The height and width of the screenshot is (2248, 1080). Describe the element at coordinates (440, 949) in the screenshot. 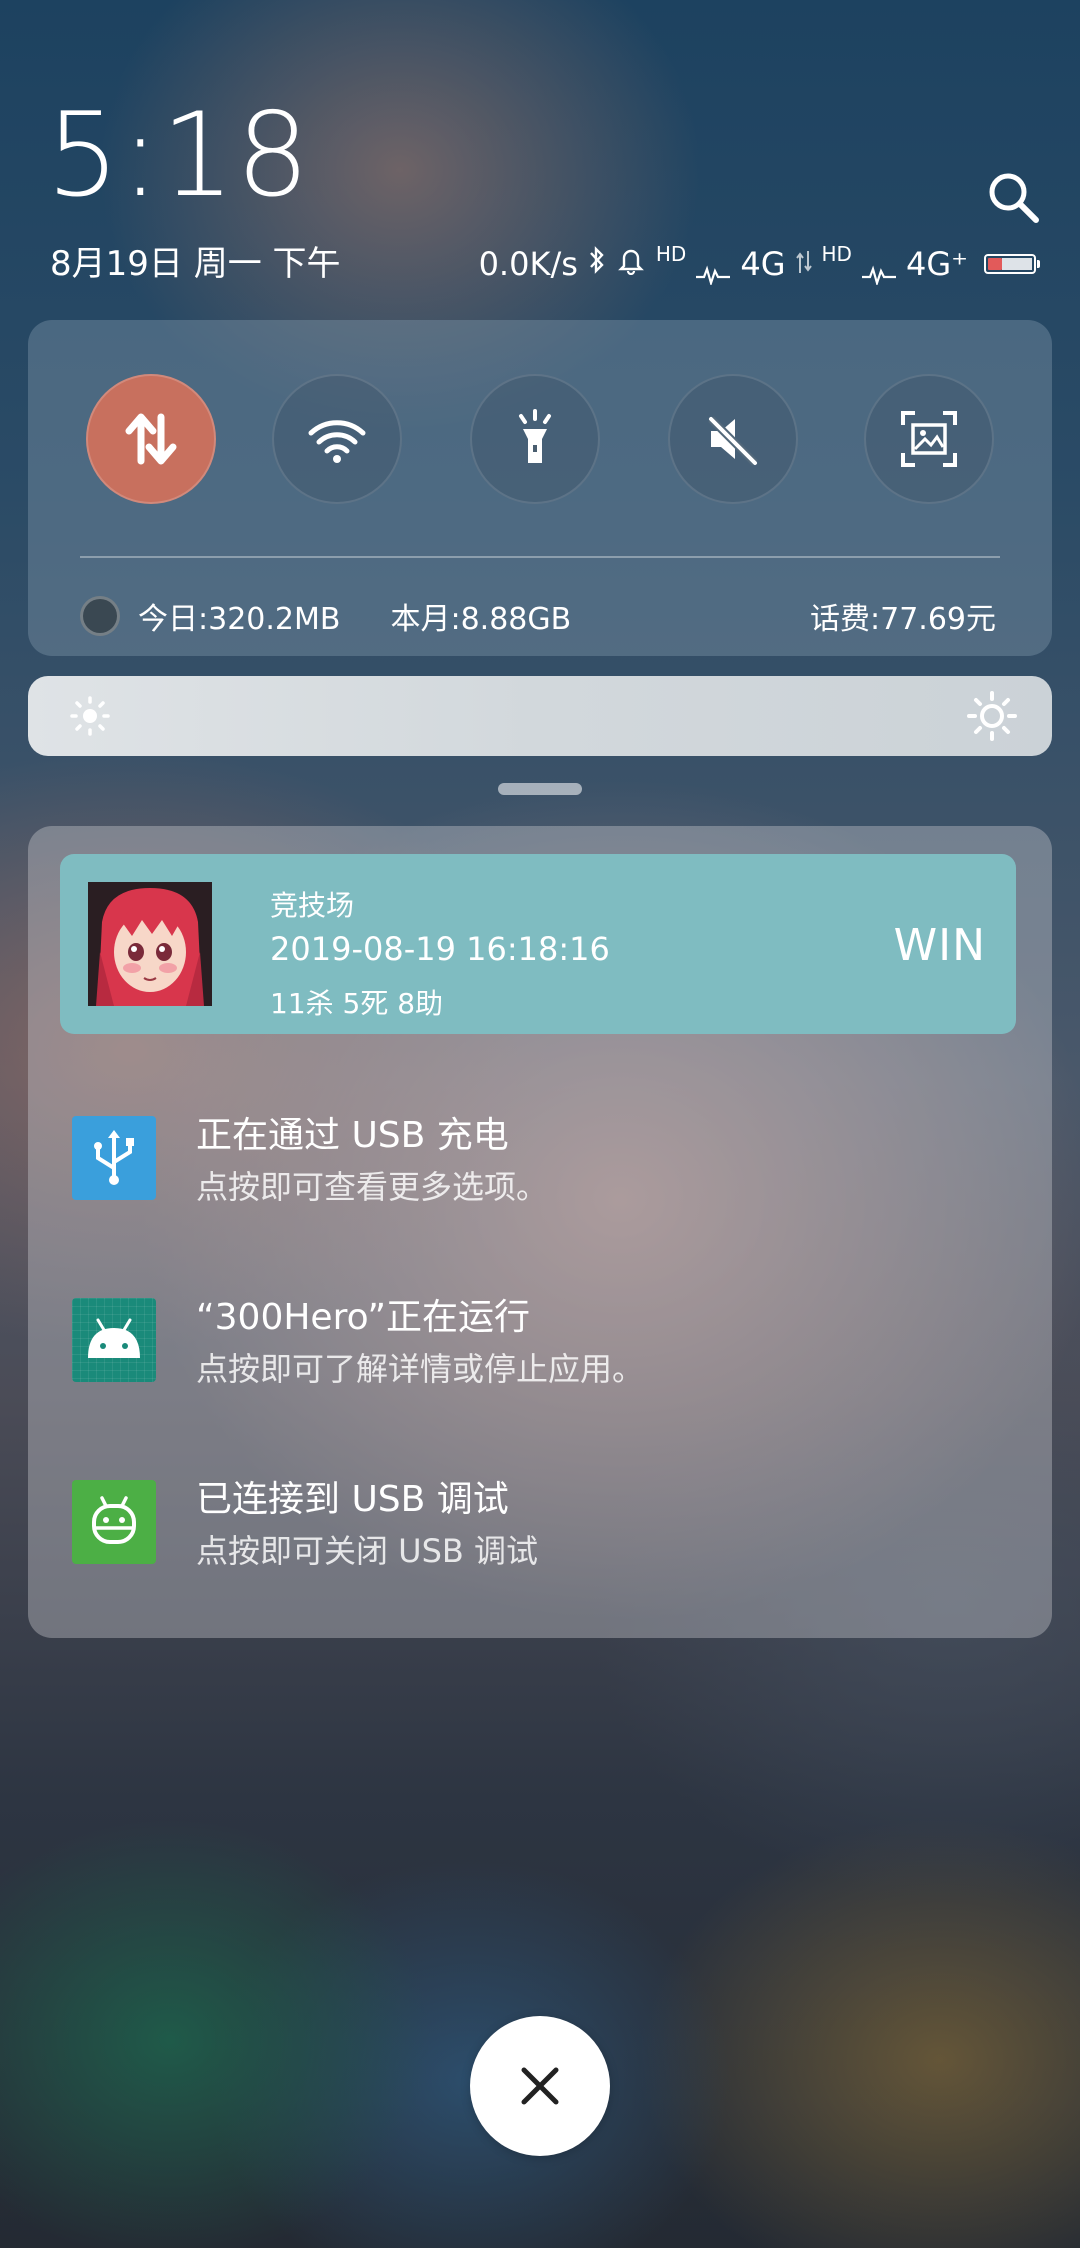

I see `game-time: 2019-08-19 16:18:16` at that location.